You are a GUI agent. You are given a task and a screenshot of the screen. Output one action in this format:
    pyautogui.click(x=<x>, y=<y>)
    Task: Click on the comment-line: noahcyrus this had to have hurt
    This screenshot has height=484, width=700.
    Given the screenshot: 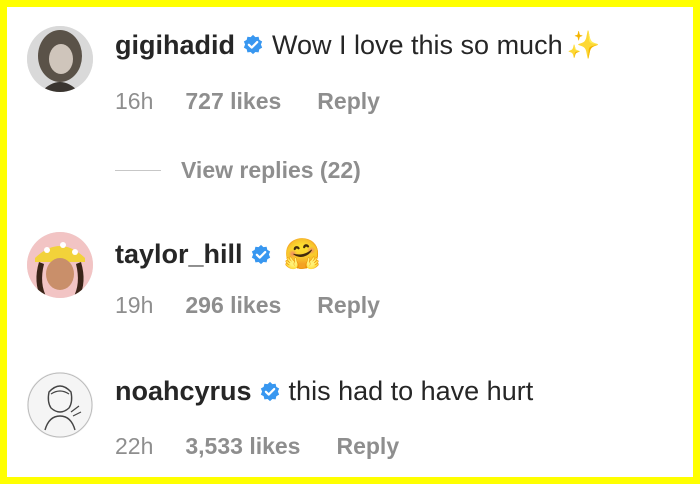 What is the action you would take?
    pyautogui.click(x=324, y=391)
    